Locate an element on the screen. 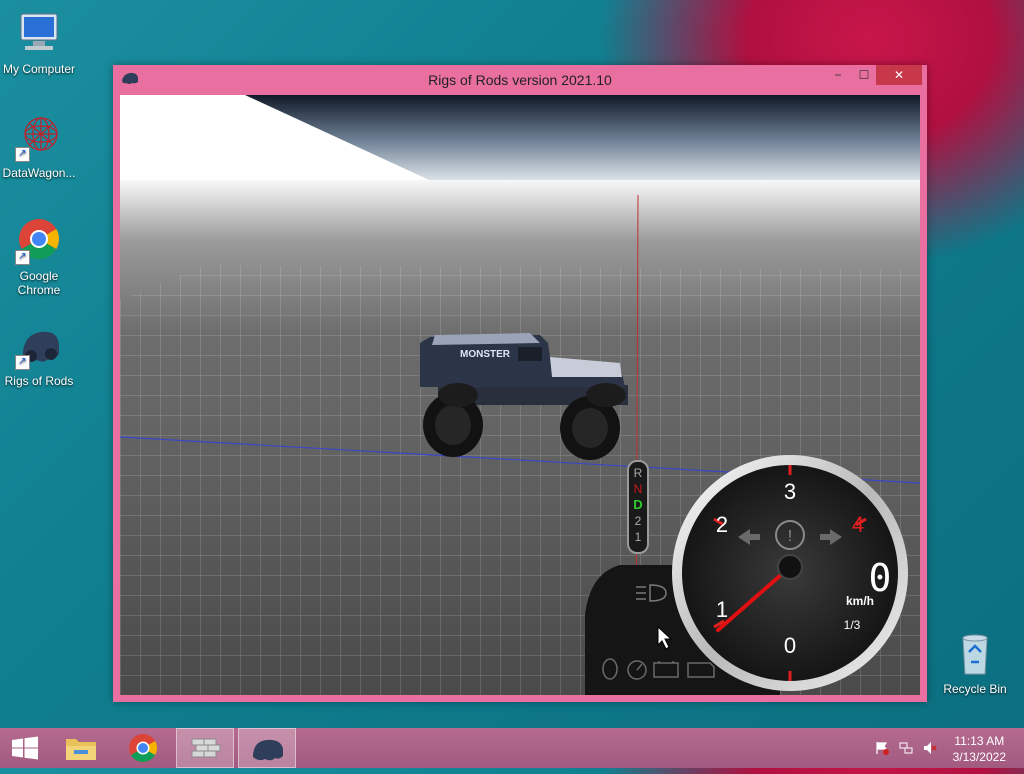  desktop-icon-my-computer: My Computer is located at coordinates (39, 43).